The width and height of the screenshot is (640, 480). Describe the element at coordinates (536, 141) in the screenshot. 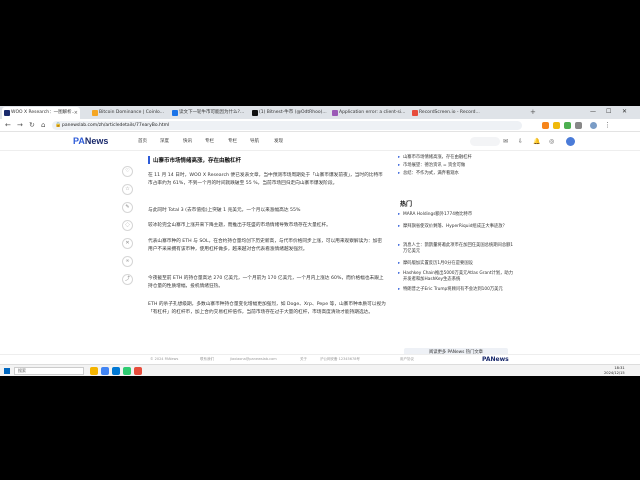

I see `bell-icon: 🔔` at that location.